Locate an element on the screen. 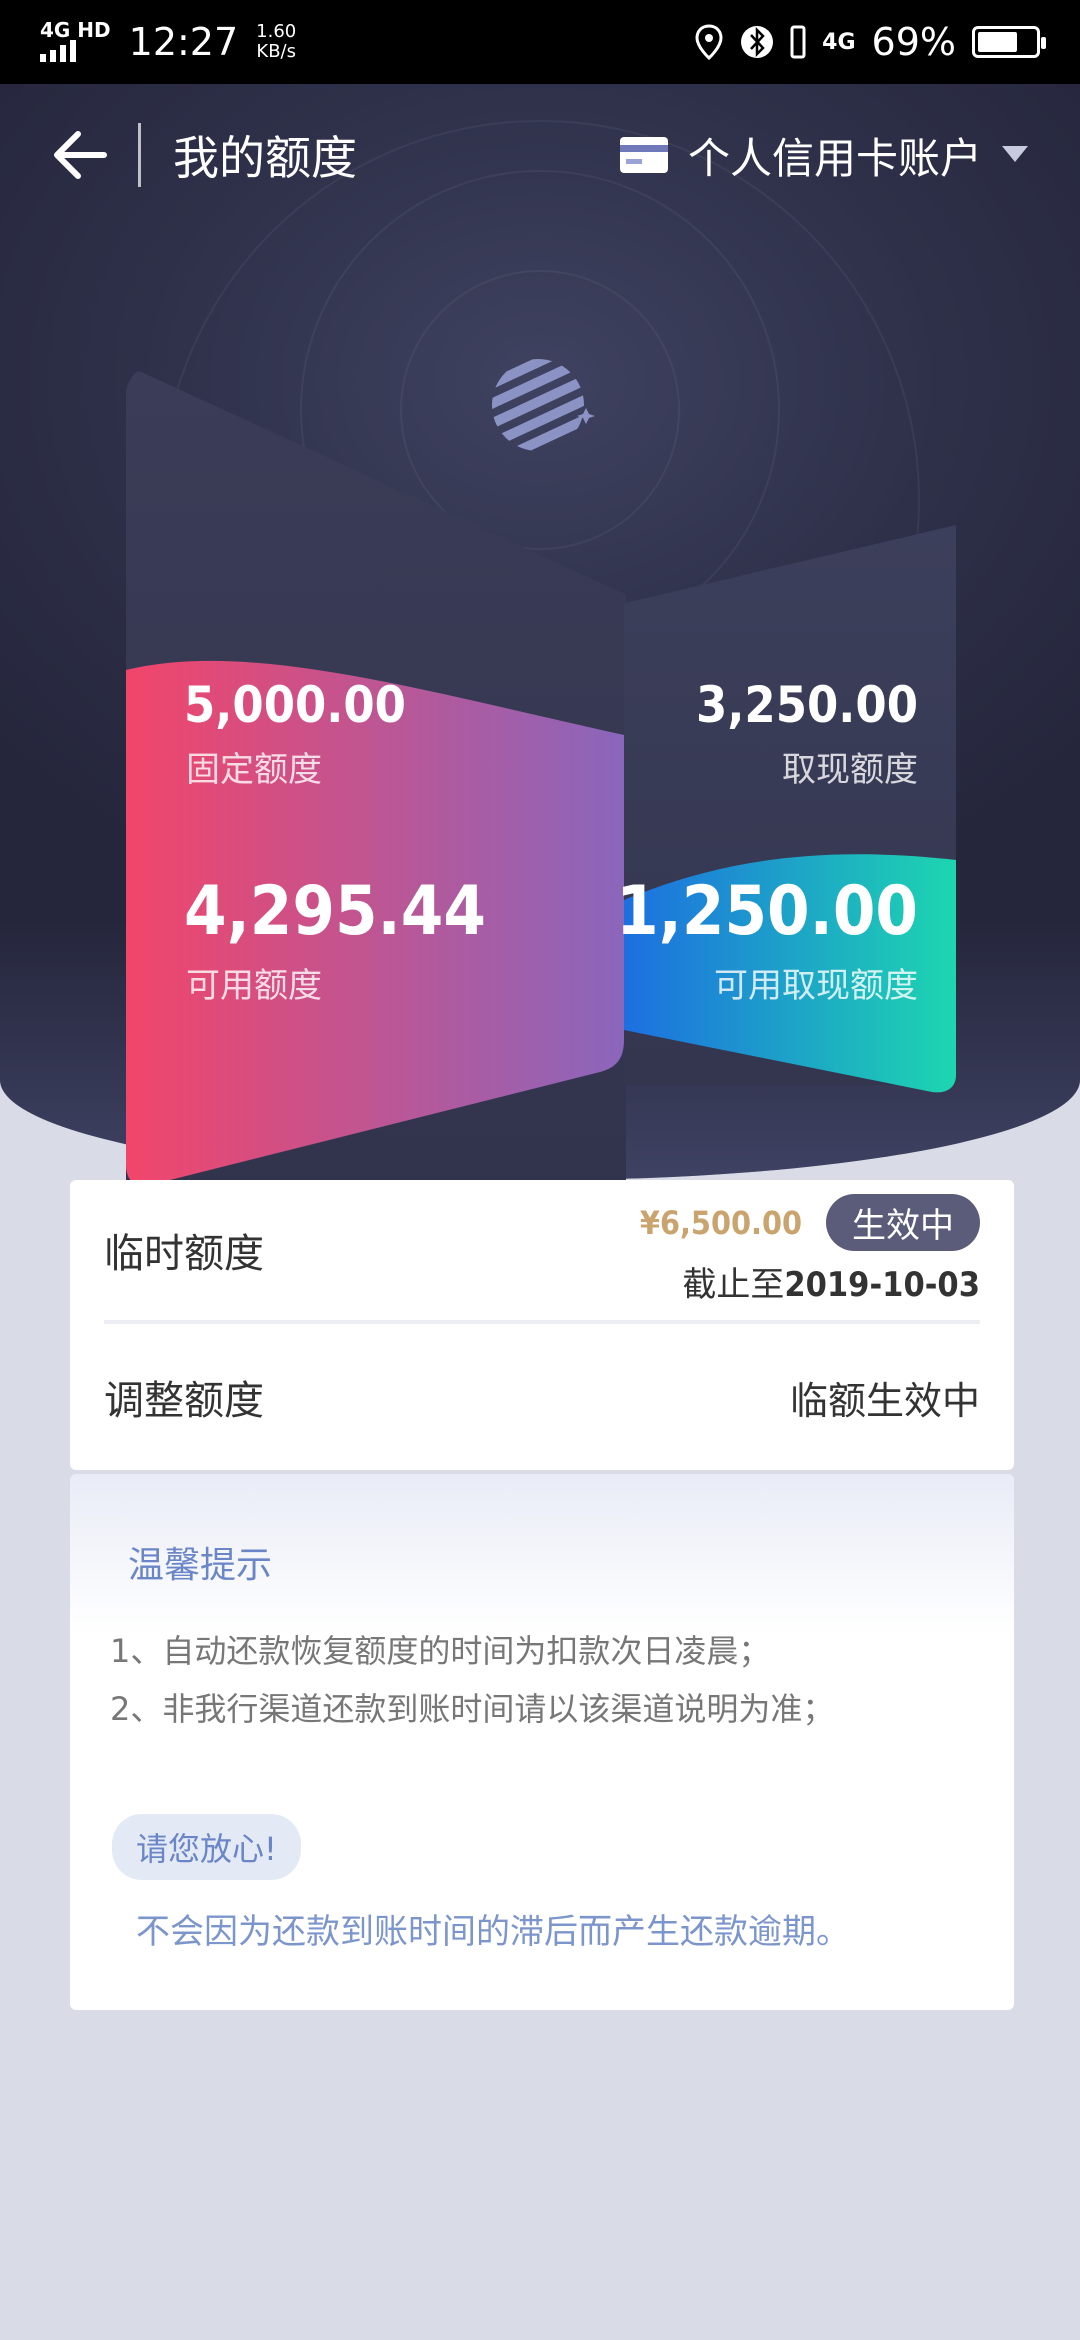 The image size is (1080, 2340). temp-limit-row: 临时额度 ¥6,500.00 生效中 截止至2019-10-03 is located at coordinates (542, 1250).